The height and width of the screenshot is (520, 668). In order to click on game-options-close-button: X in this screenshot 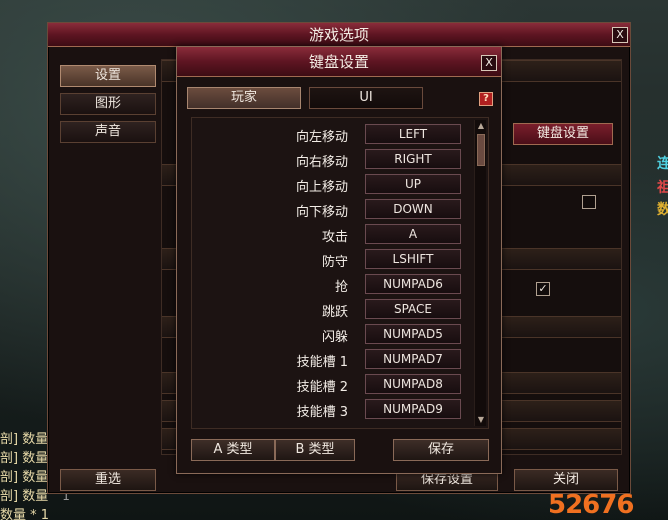, I will do `click(620, 35)`.